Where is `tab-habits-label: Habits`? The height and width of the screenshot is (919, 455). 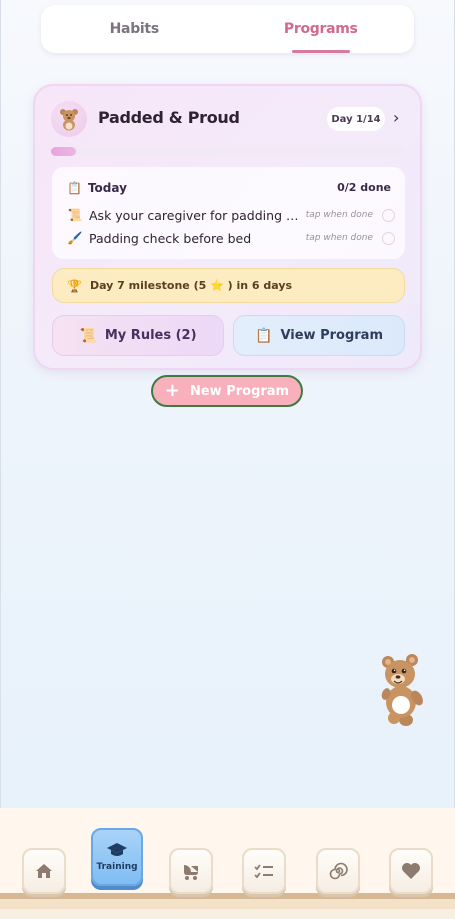 tab-habits-label: Habits is located at coordinates (134, 29).